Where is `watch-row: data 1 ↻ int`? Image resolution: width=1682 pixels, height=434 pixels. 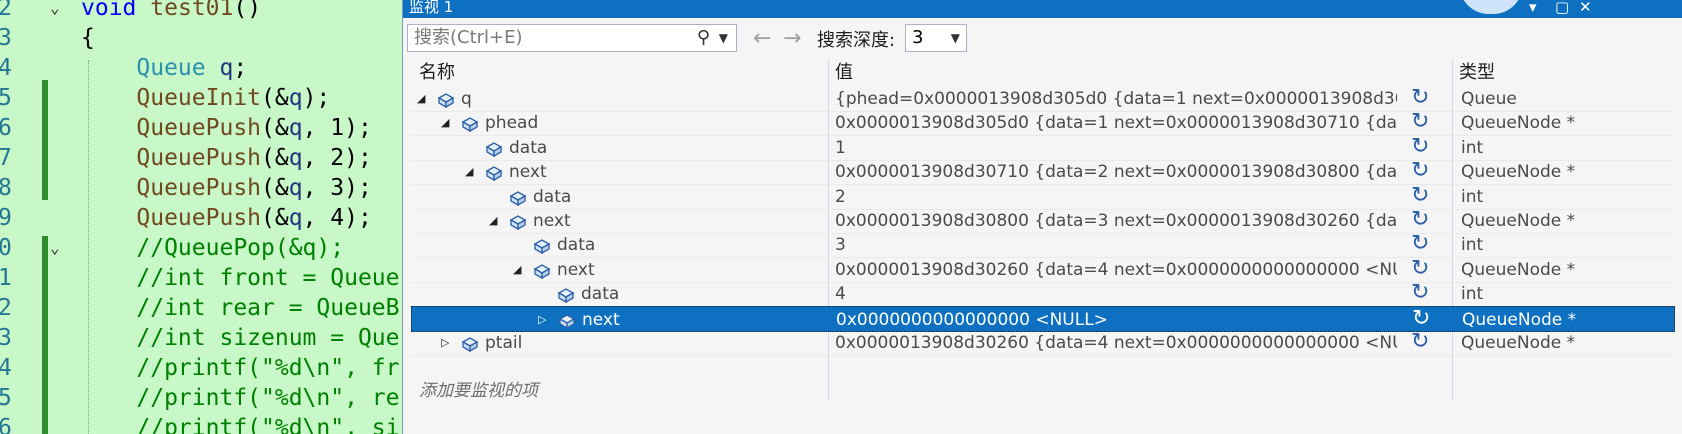
watch-row: data 1 ↻ int is located at coordinates (1043, 147).